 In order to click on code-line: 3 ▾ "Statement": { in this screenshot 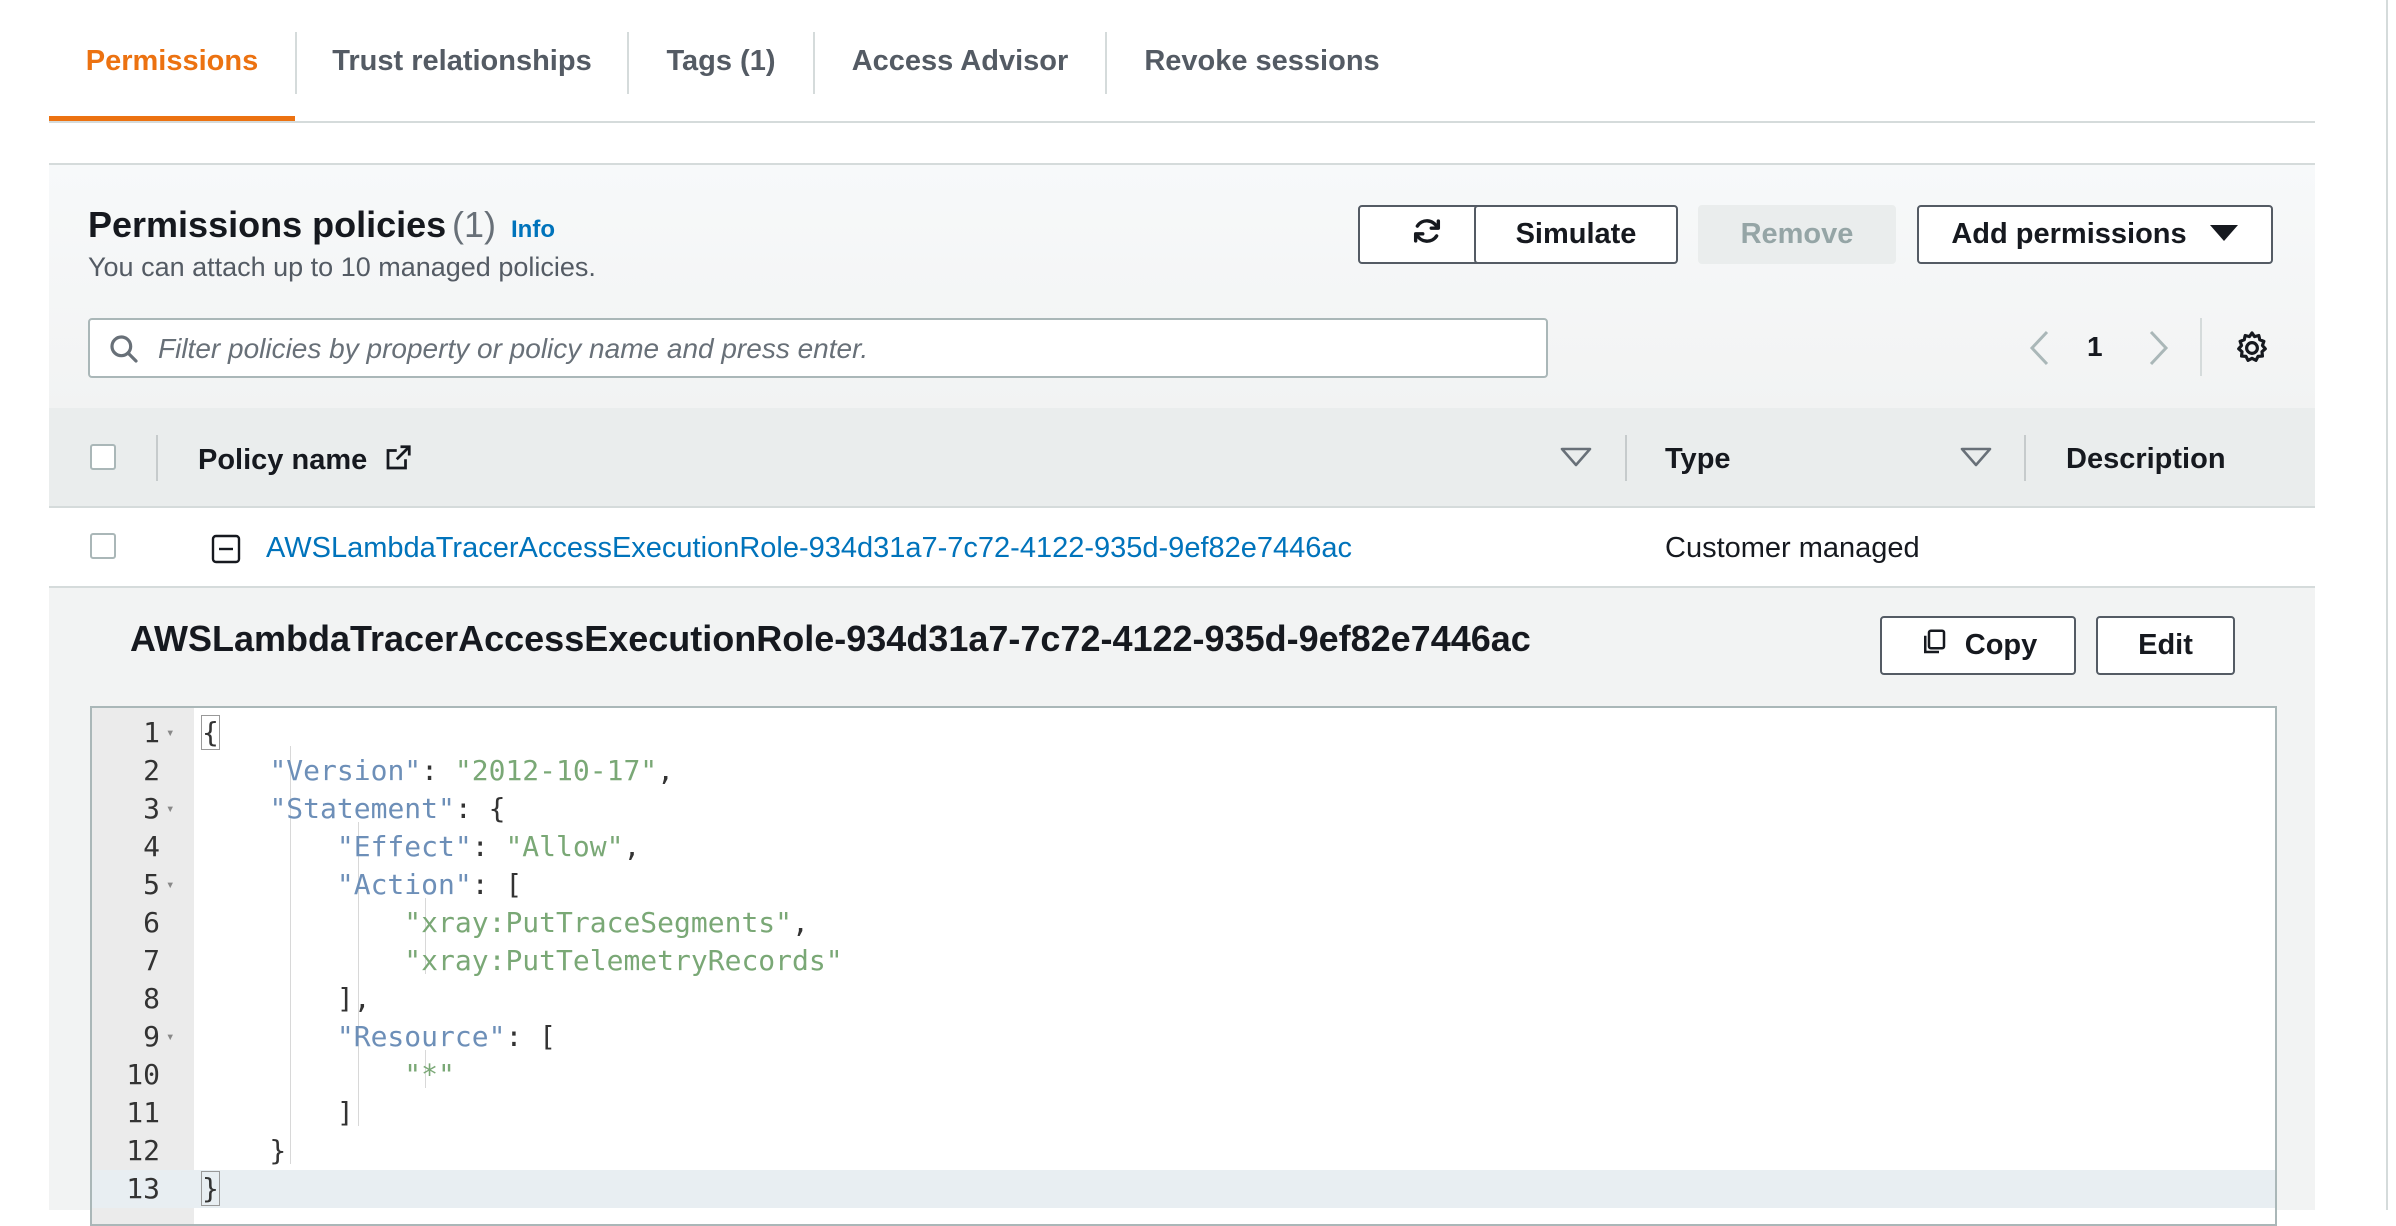, I will do `click(1183, 809)`.